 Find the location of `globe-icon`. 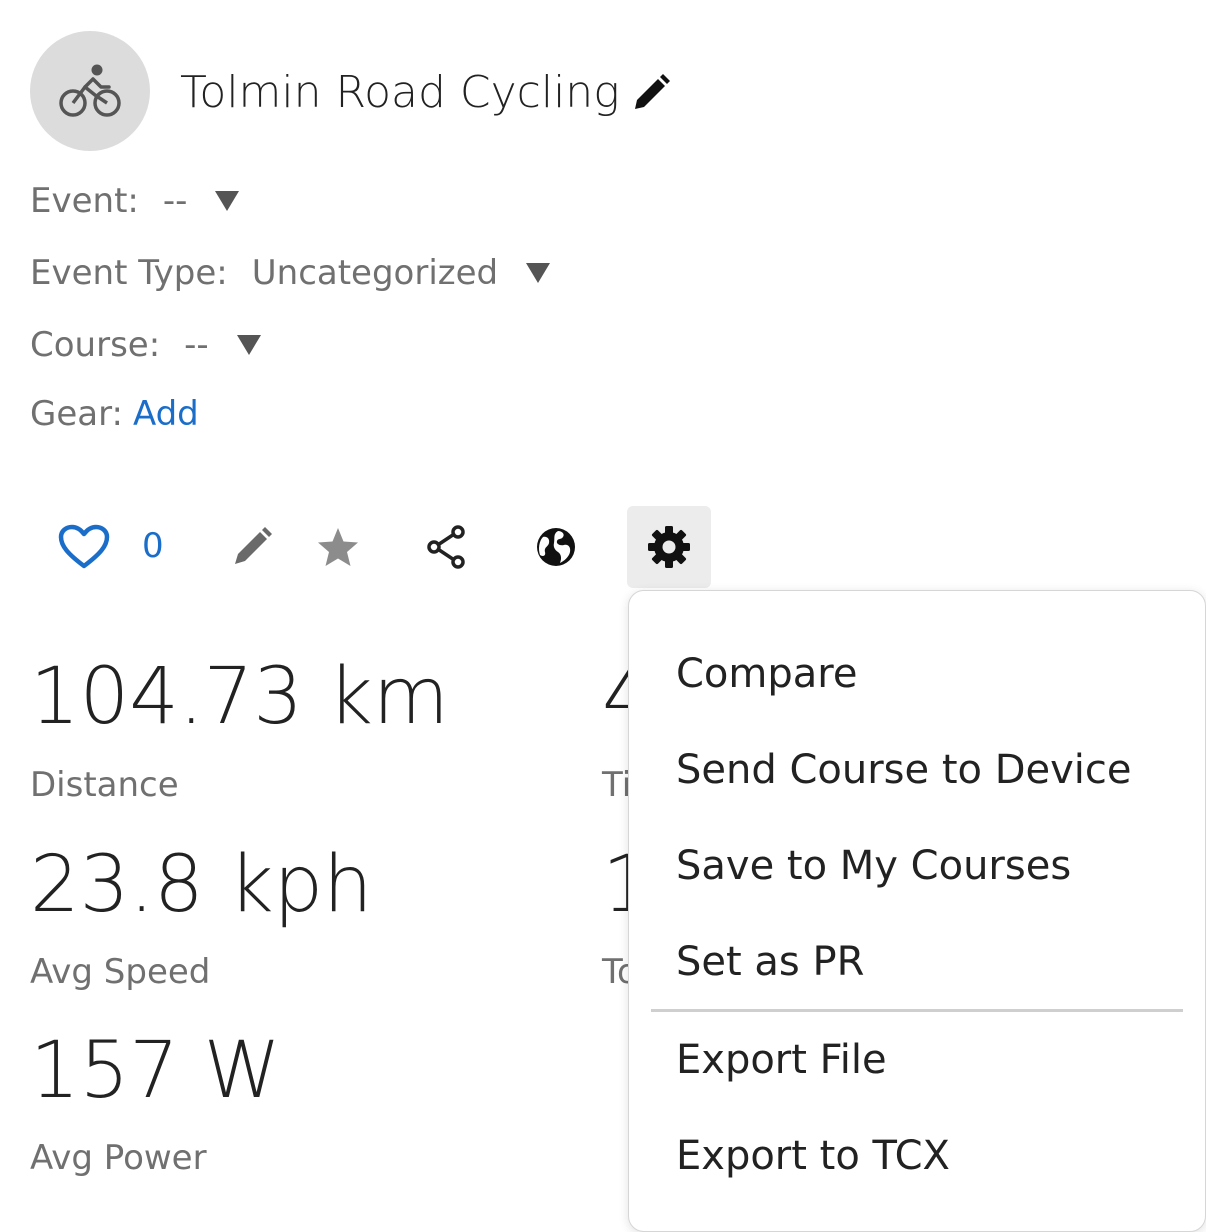

globe-icon is located at coordinates (556, 547).